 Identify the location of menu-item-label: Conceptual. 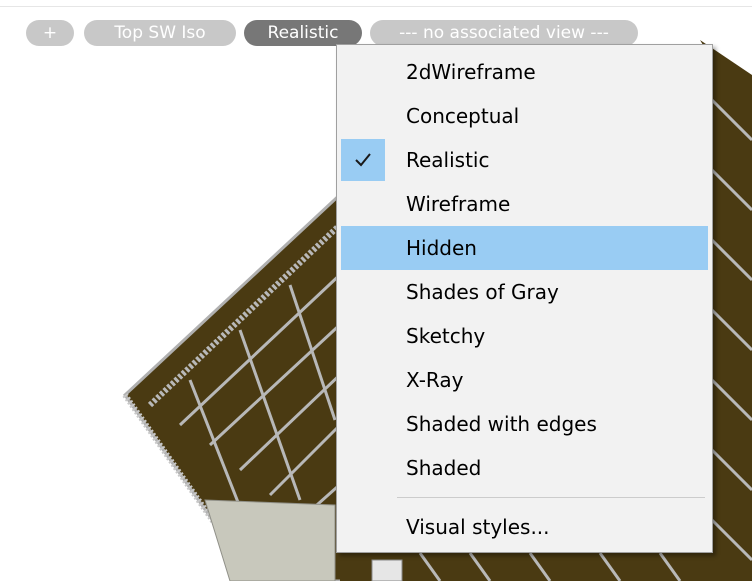
(463, 116).